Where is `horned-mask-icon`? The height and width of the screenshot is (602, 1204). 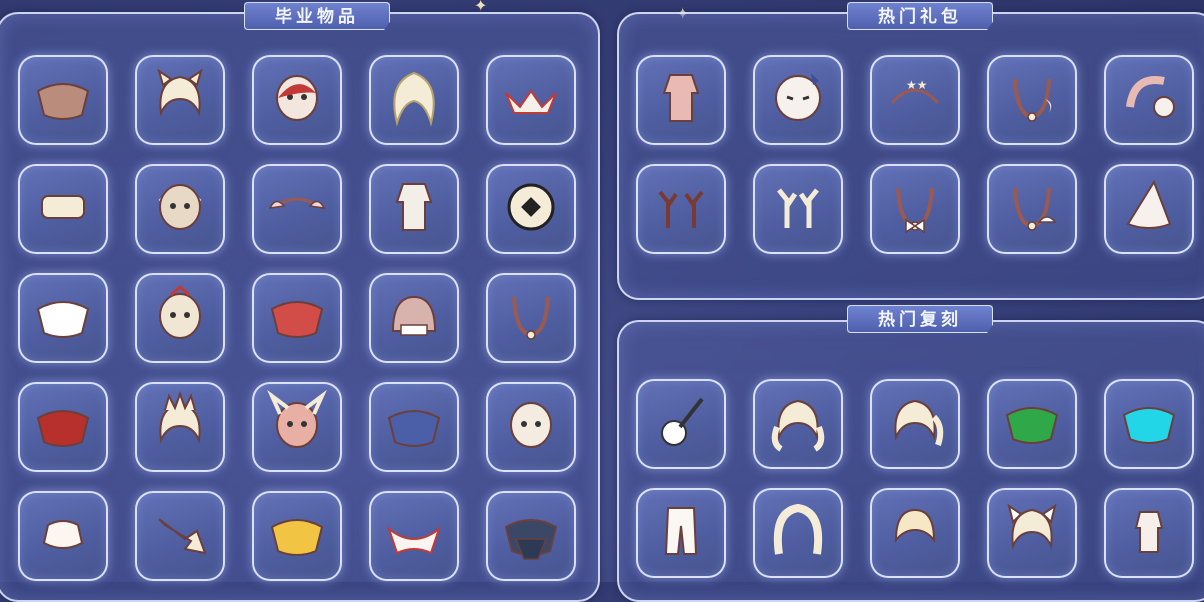 horned-mask-icon is located at coordinates (297, 426).